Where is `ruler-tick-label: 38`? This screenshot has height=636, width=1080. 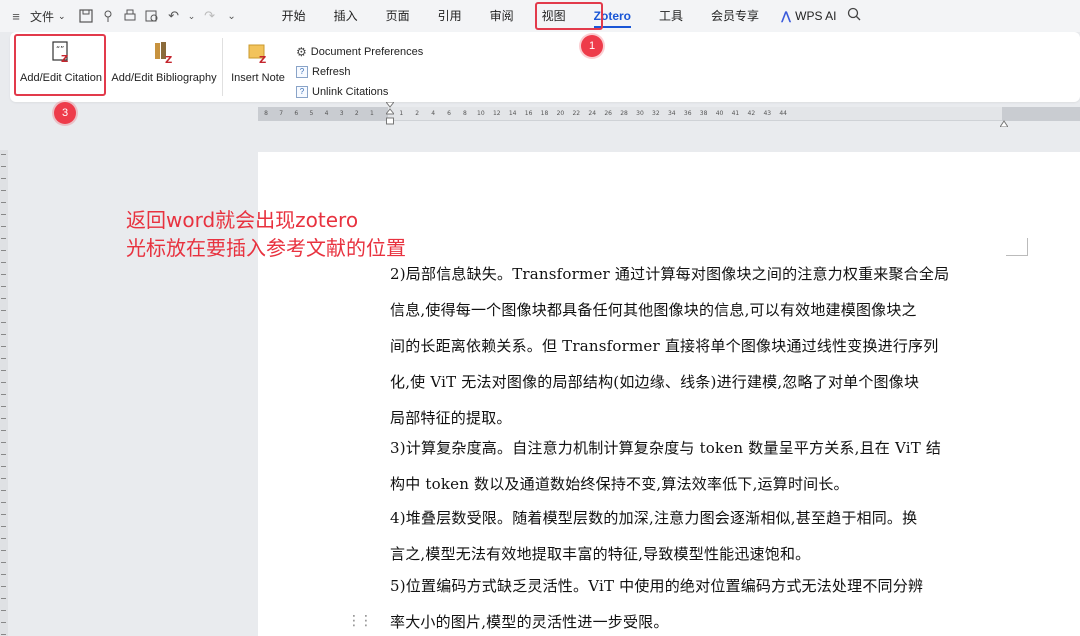 ruler-tick-label: 38 is located at coordinates (703, 113).